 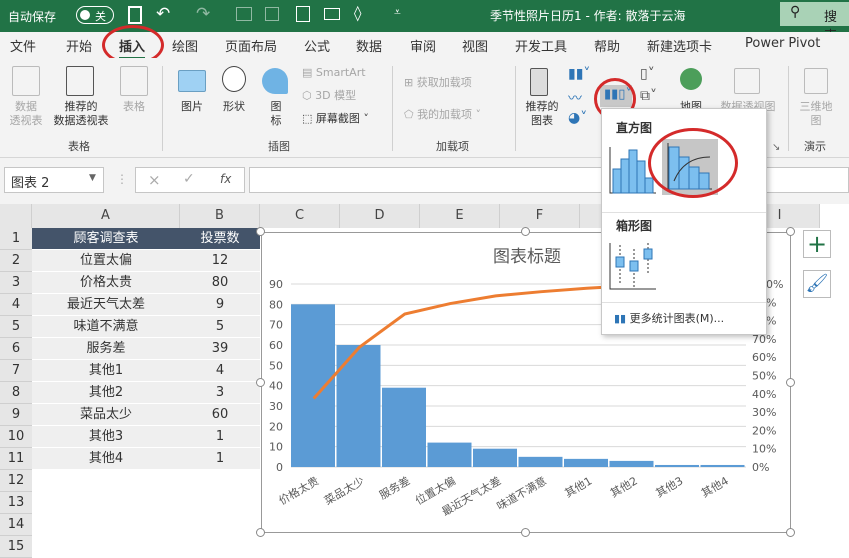 What do you see at coordinates (106, 437) in the screenshot?
I see `table-cell-reason: 其他3` at bounding box center [106, 437].